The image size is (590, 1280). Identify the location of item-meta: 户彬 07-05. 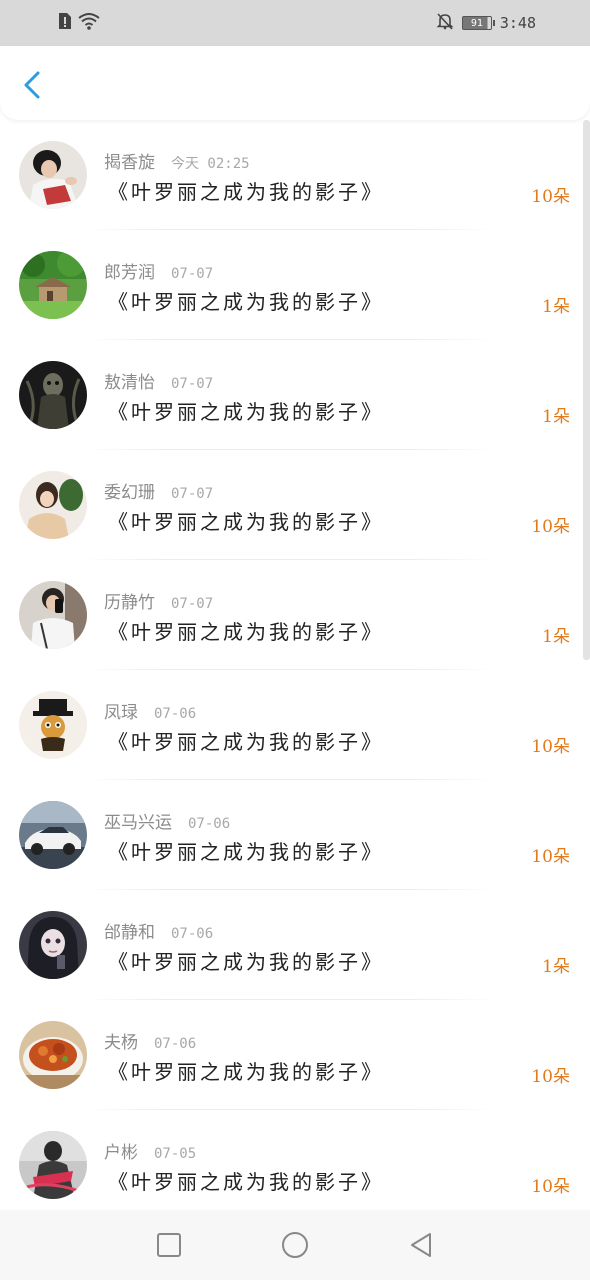
(150, 1150).